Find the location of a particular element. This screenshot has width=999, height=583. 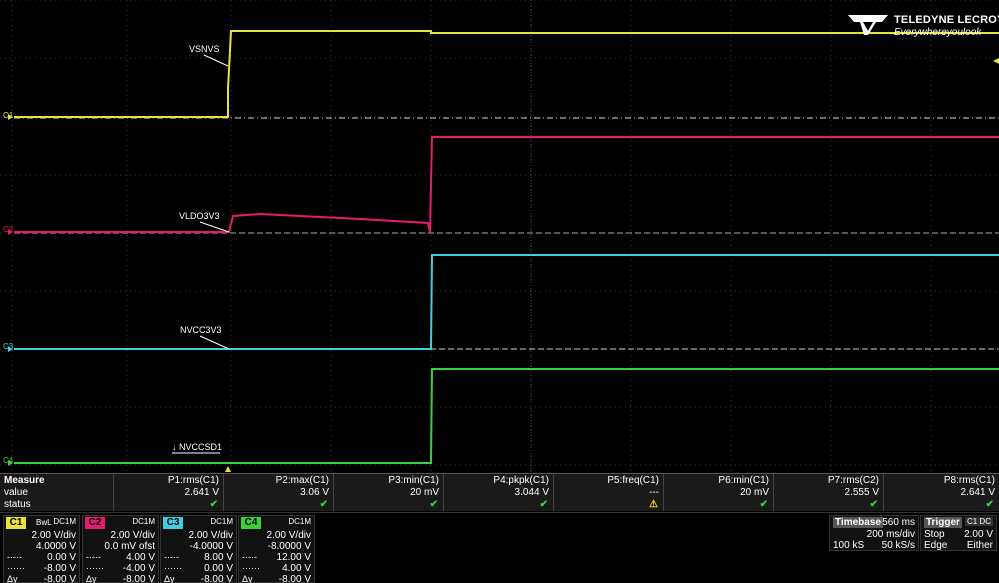

param-value: 3.06 V is located at coordinates (314, 492).